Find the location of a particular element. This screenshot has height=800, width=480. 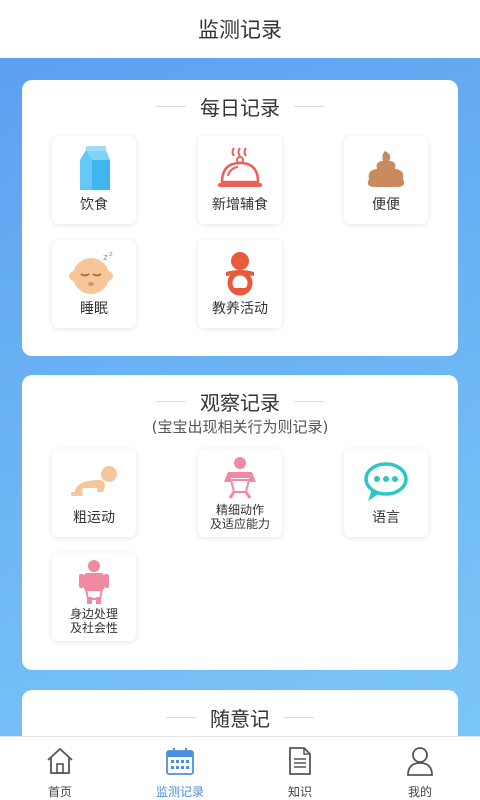

tile-label: 教养活动 is located at coordinates (240, 309).